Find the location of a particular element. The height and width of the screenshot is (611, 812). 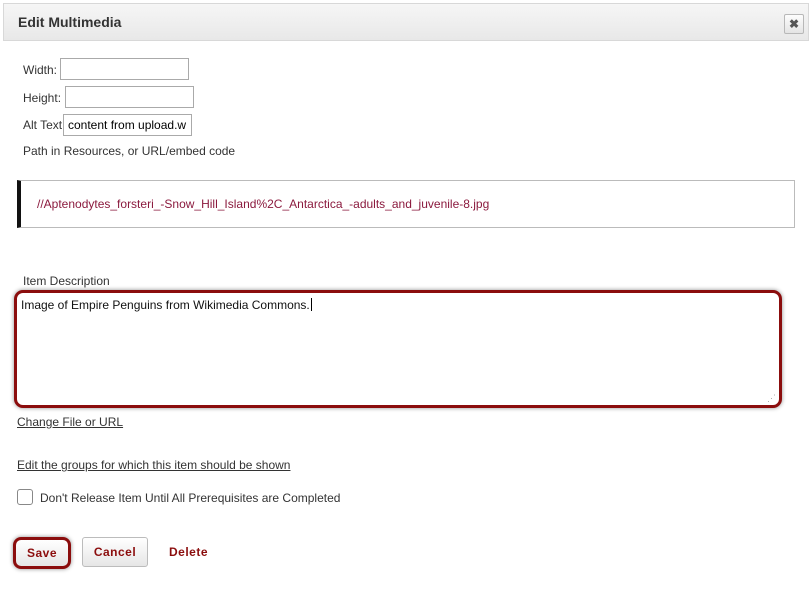

alt-text-label: Alt Text is located at coordinates (43, 125).